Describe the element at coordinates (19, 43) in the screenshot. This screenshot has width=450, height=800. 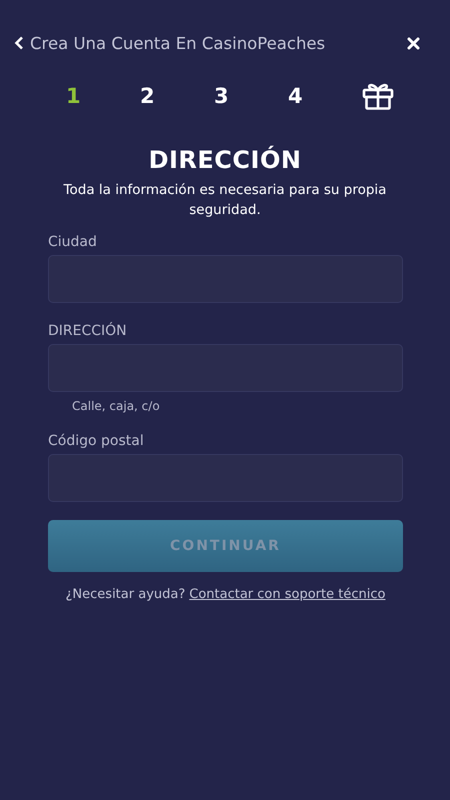
I see `back-icon` at that location.